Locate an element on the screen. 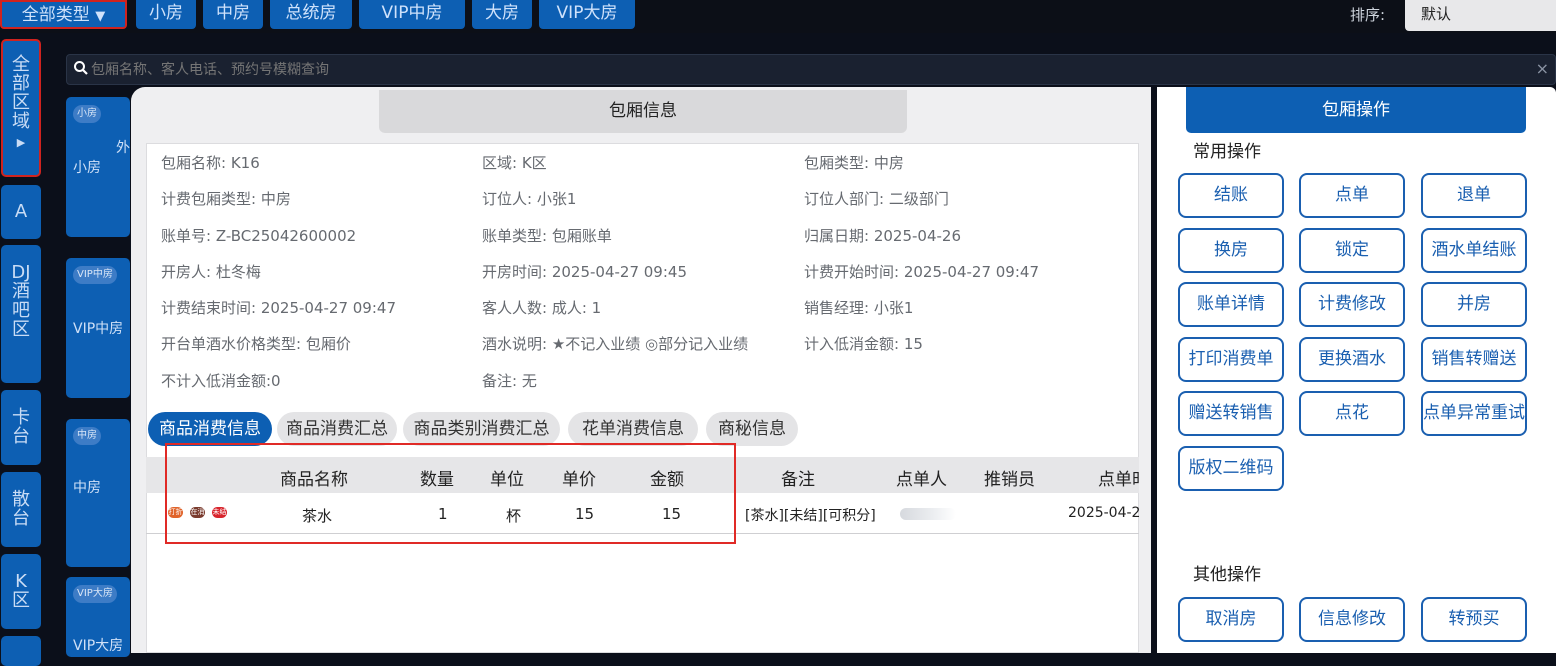 Image resolution: width=1556 pixels, height=666 pixels. zone-dj-bar: DJ酒吧区 is located at coordinates (21, 314).